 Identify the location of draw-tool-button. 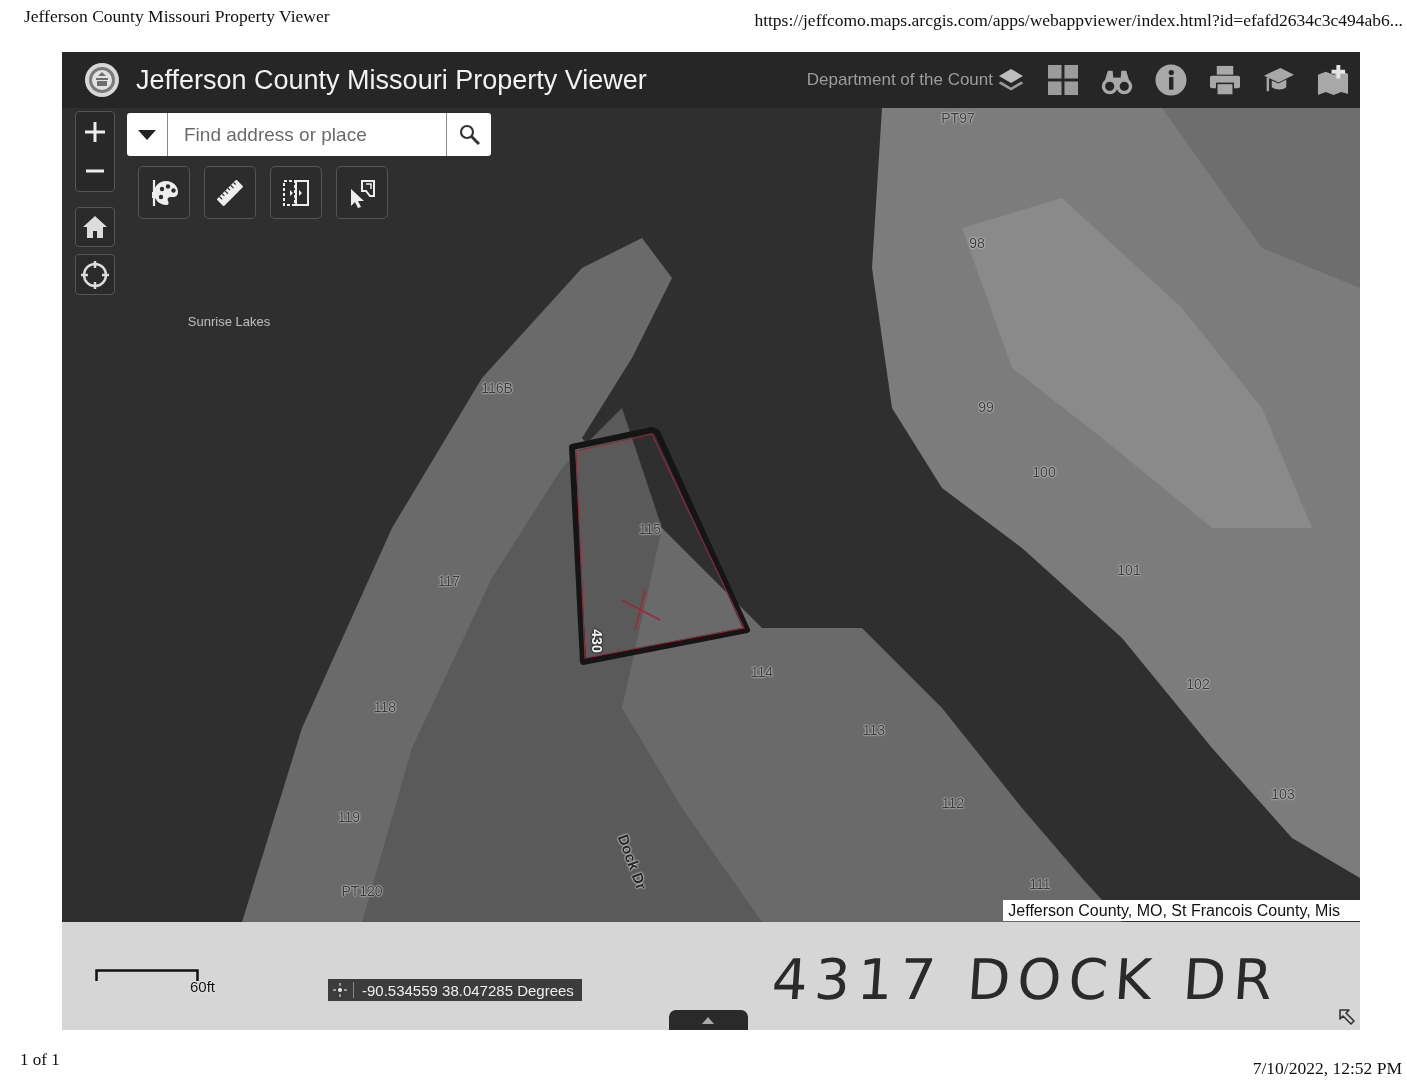
(164, 192).